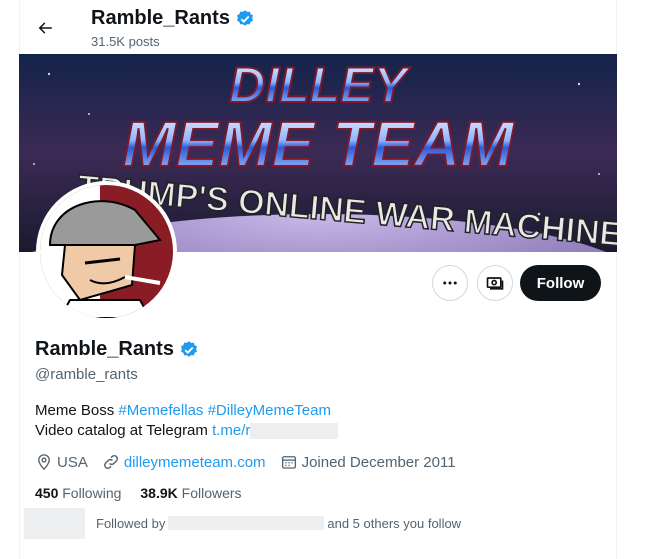 The image size is (647, 559). Describe the element at coordinates (75, 410) in the screenshot. I see `bio-prefix: Meme Boss` at that location.